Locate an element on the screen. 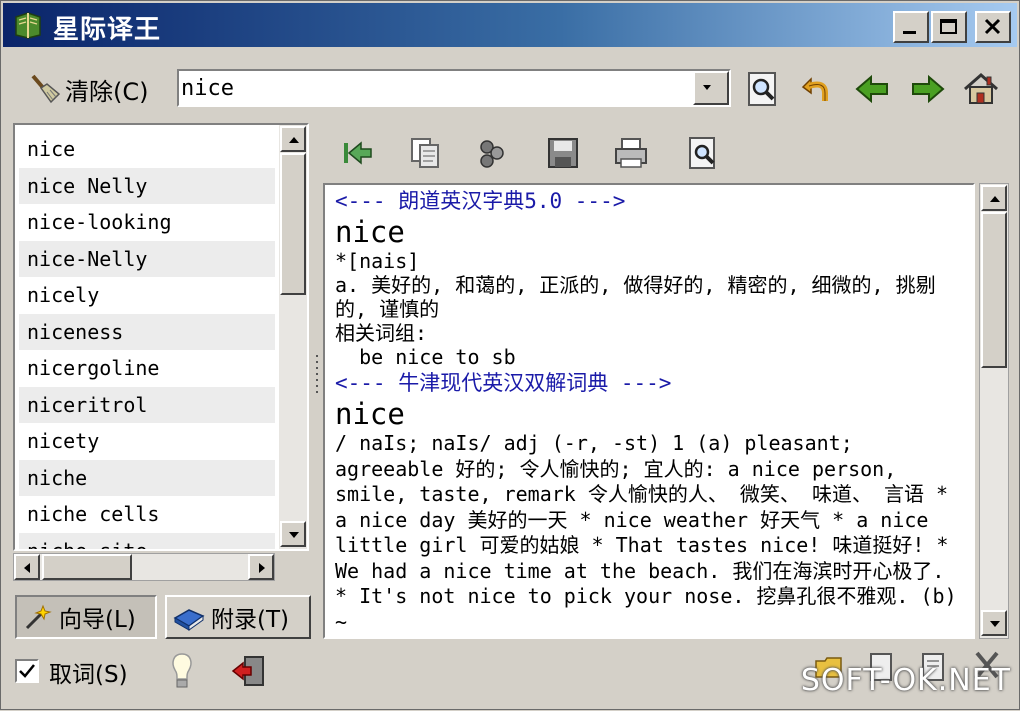 The height and width of the screenshot is (711, 1020). headword: nice is located at coordinates (370, 232).